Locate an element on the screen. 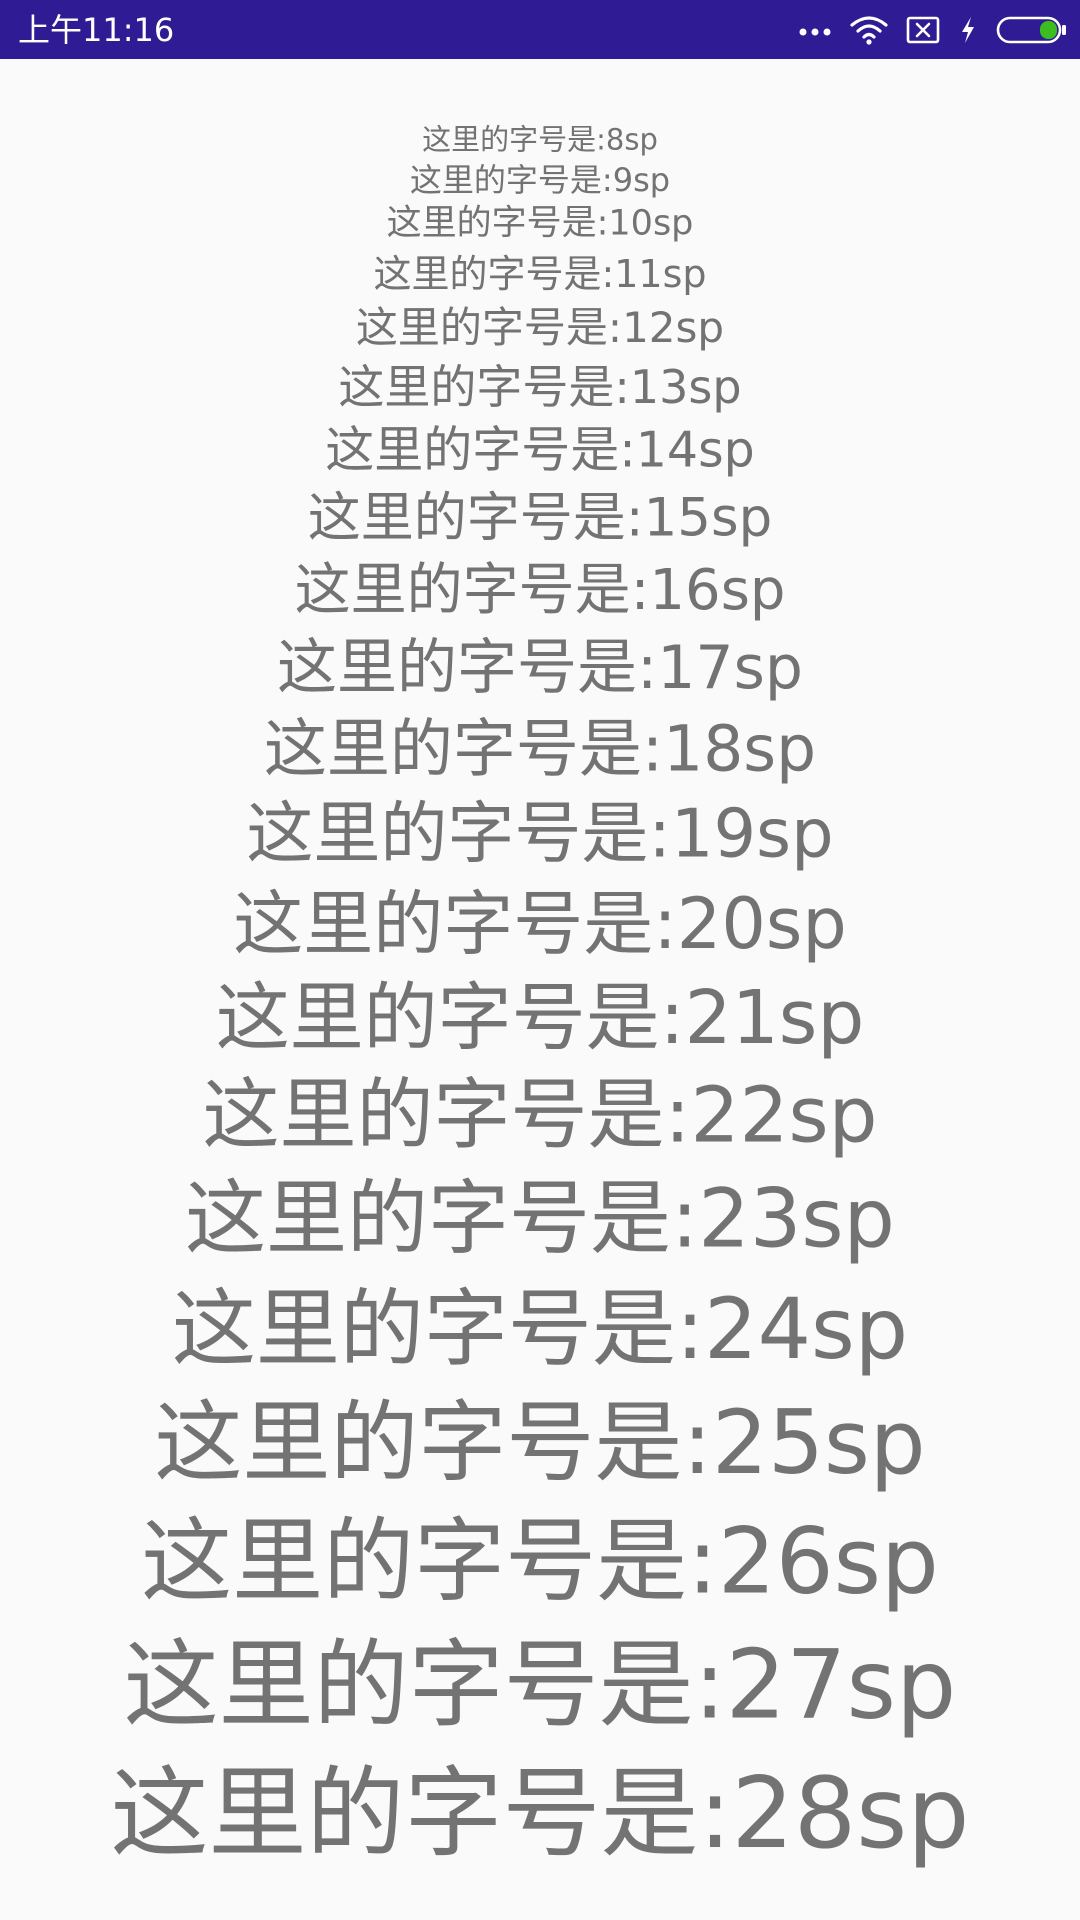  font-size-sample-line: 这里的字号是:26sp is located at coordinates (540, 1562).